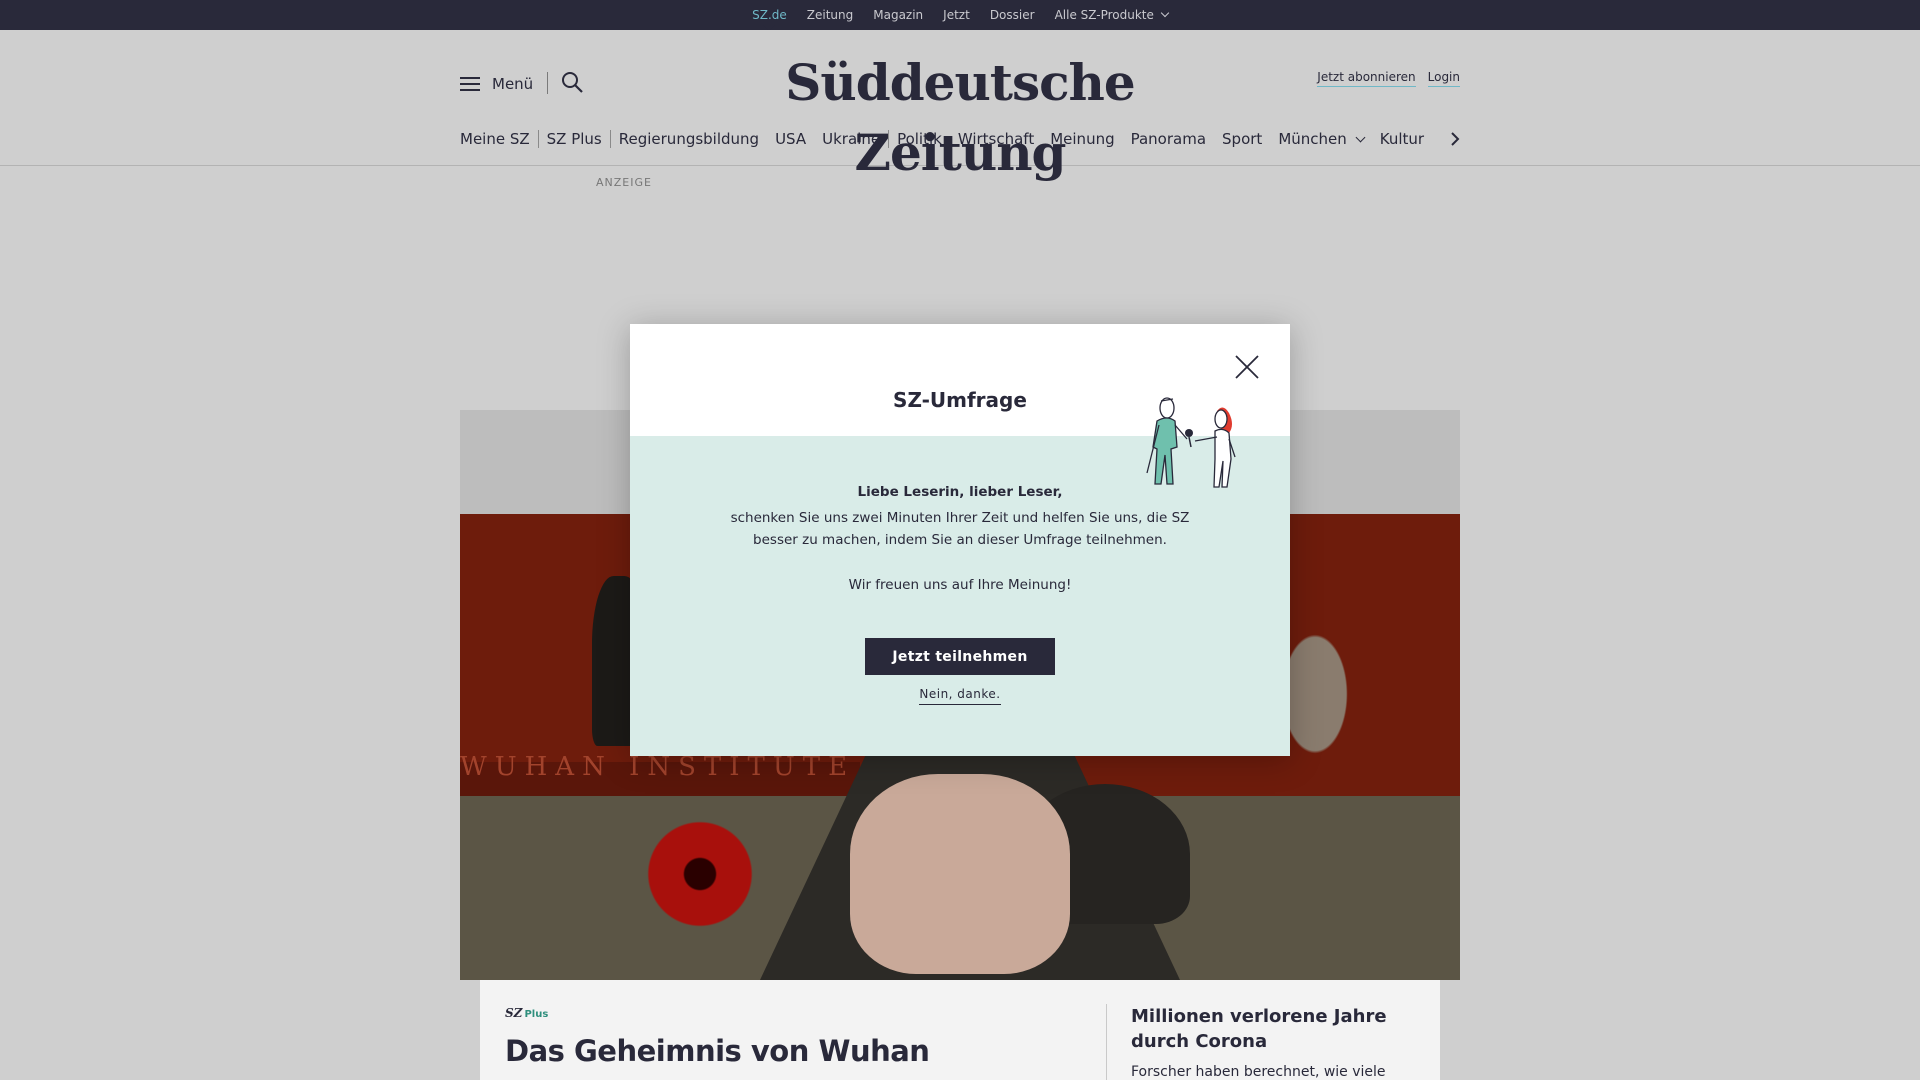 Image resolution: width=1920 pixels, height=1080 pixels. Describe the element at coordinates (898, 15) in the screenshot. I see `topbar-link-magazin: Magazin` at that location.